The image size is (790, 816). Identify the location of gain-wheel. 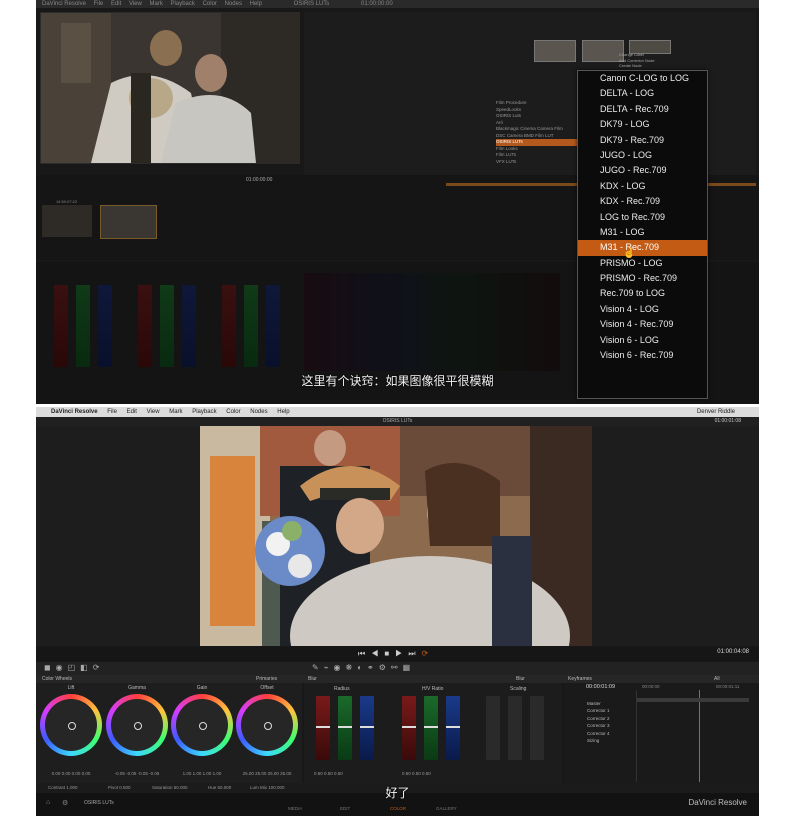
(202, 725).